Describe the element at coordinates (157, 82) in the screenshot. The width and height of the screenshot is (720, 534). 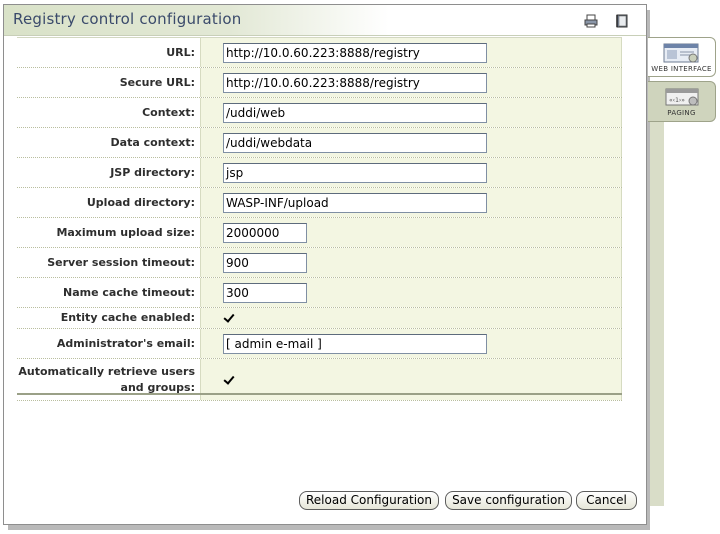
I see `secure-url-label: Secure URL:` at that location.